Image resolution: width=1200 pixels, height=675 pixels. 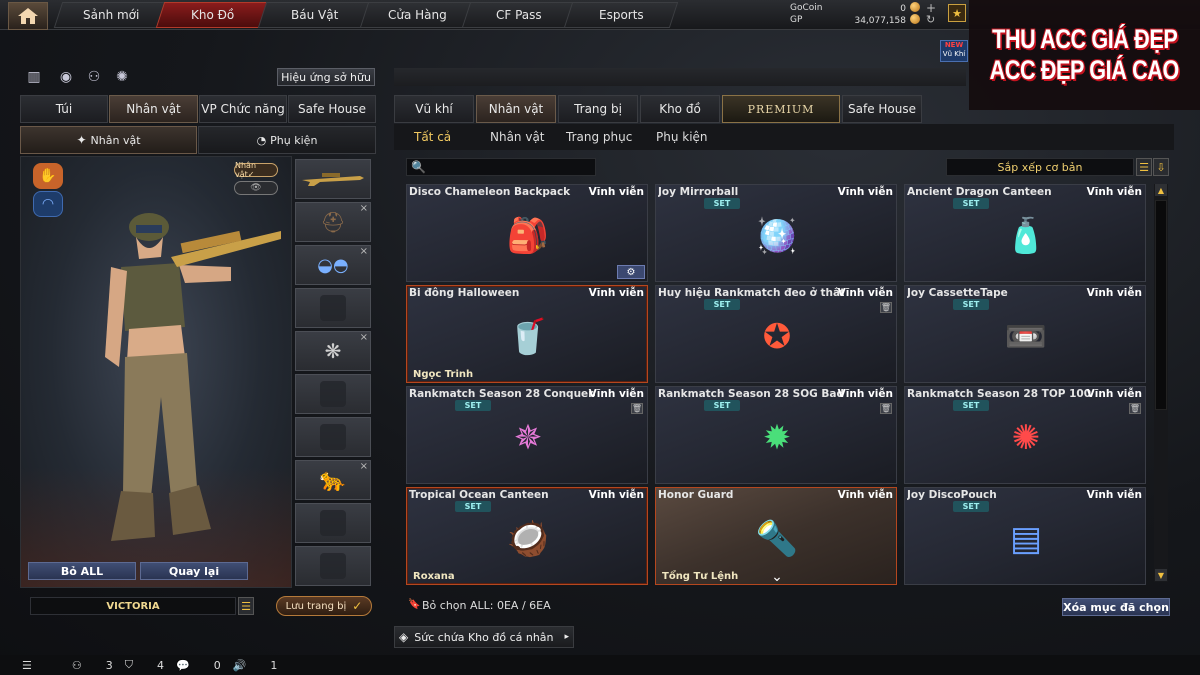 I want to click on save-loadout-button: Lưu trang bị ✓, so click(x=324, y=606).